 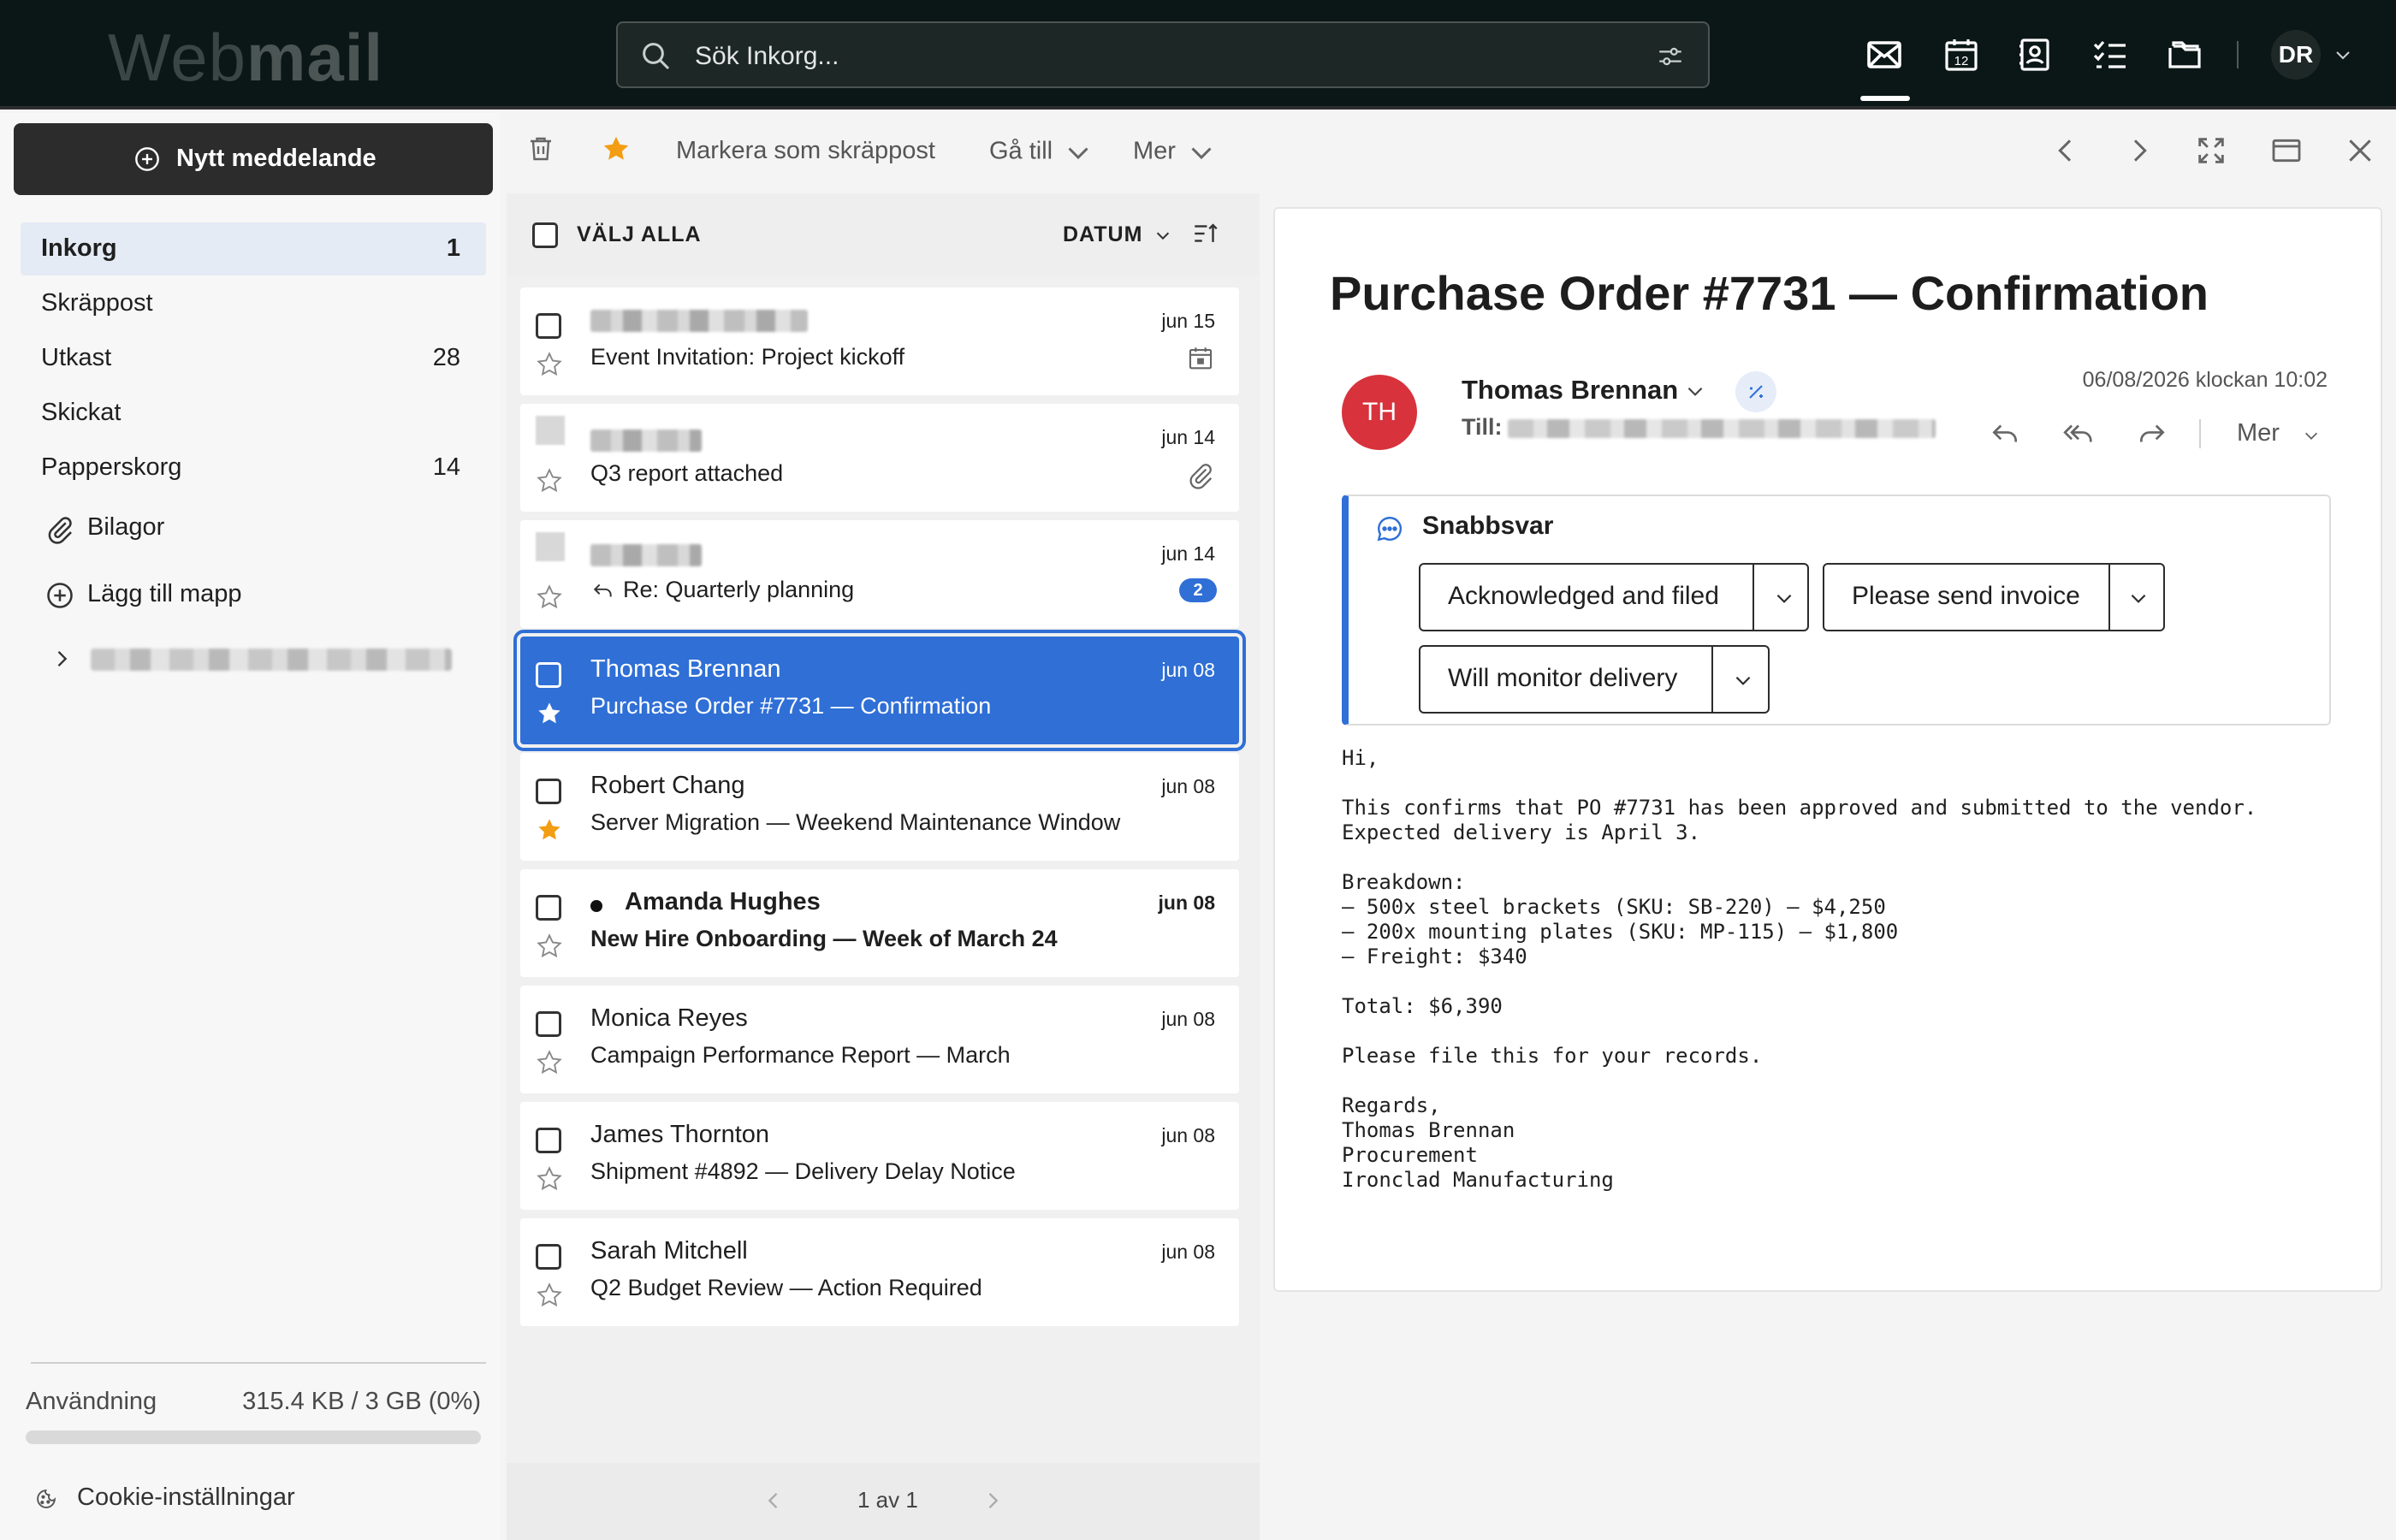 What do you see at coordinates (699, 321) in the screenshot?
I see `redacted-sender` at bounding box center [699, 321].